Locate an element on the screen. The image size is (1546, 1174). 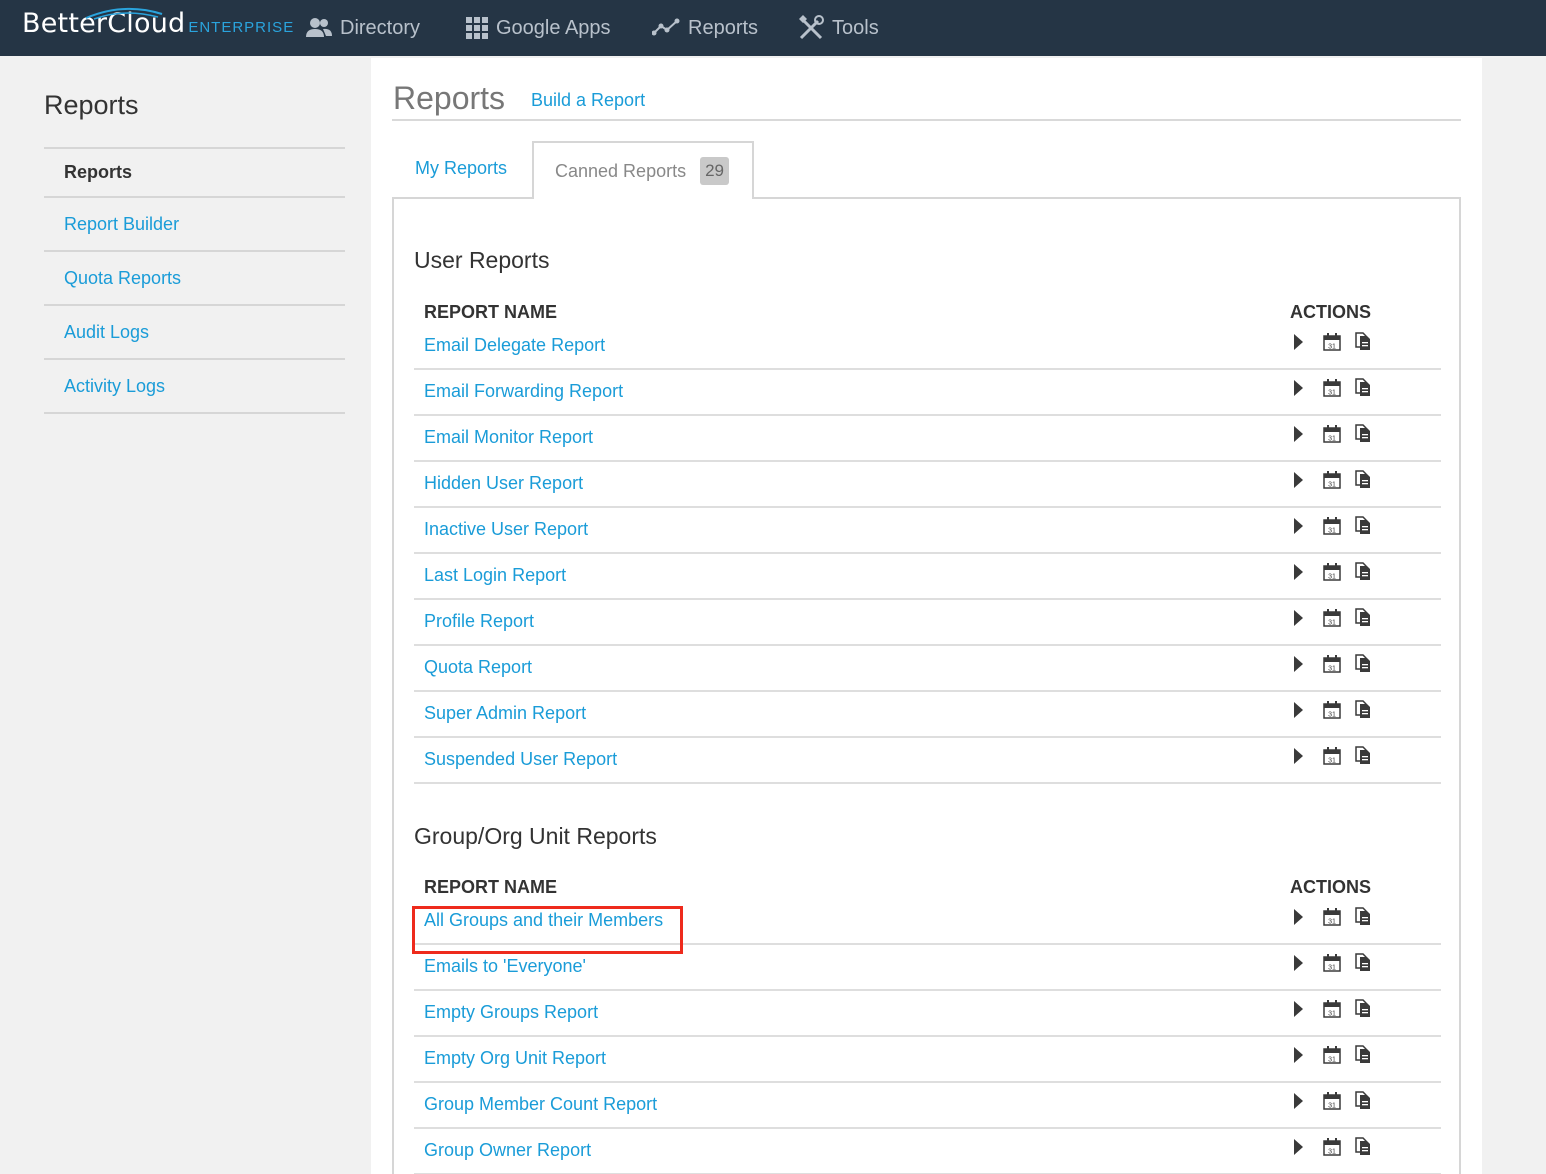
report-link: Last Login Report is located at coordinates (495, 575).